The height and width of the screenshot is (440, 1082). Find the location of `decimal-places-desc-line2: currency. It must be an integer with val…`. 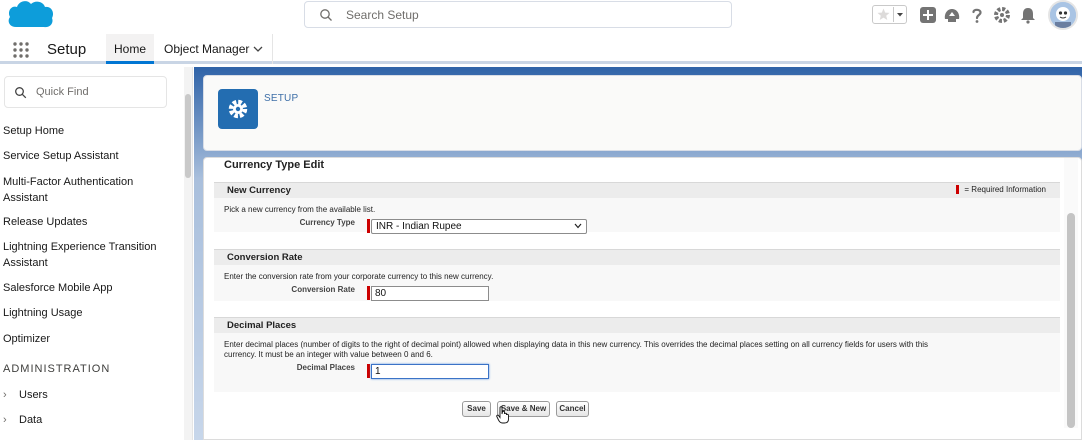

decimal-places-desc-line2: currency. It must be an integer with val… is located at coordinates (328, 354).